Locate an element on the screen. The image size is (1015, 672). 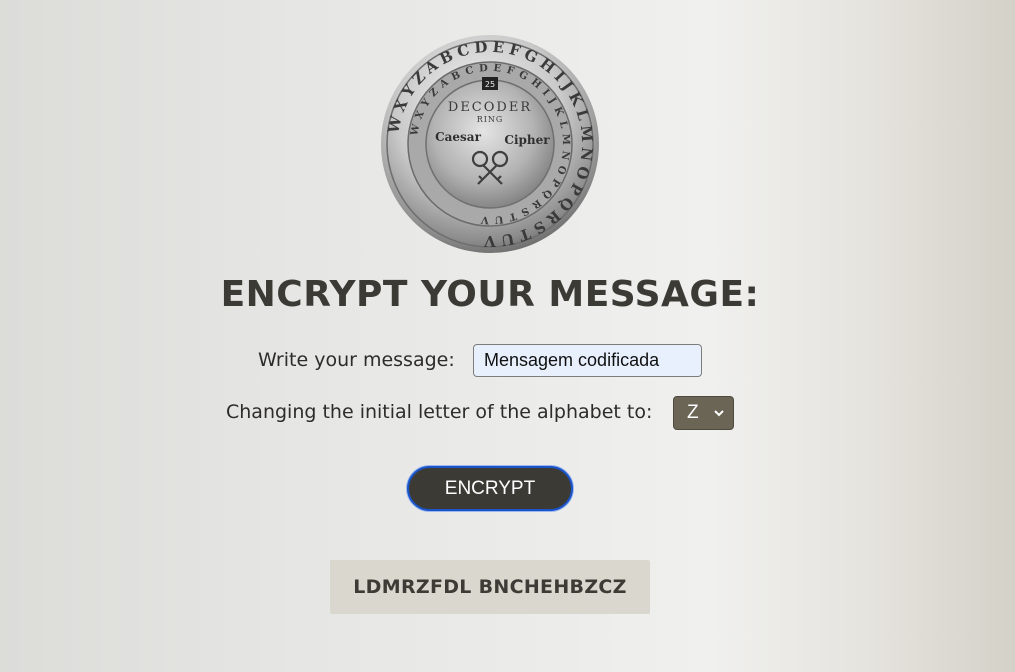
page-title: ENCRYPT YOUR MESSAGE: is located at coordinates (490, 294).